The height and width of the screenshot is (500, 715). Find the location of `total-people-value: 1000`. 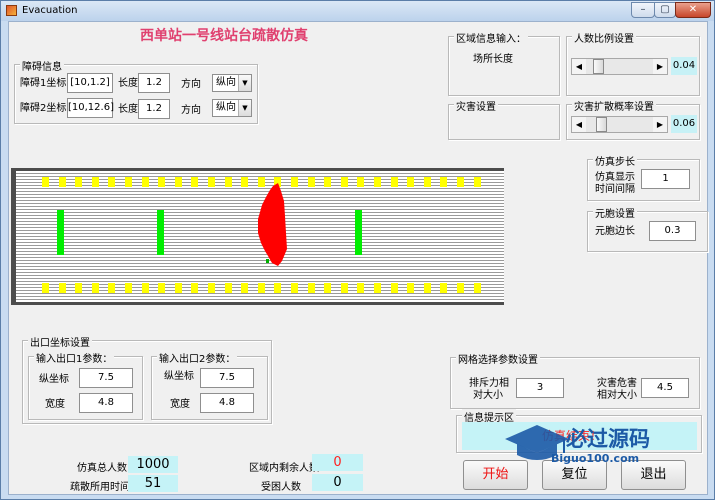

total-people-value: 1000 is located at coordinates (153, 464).